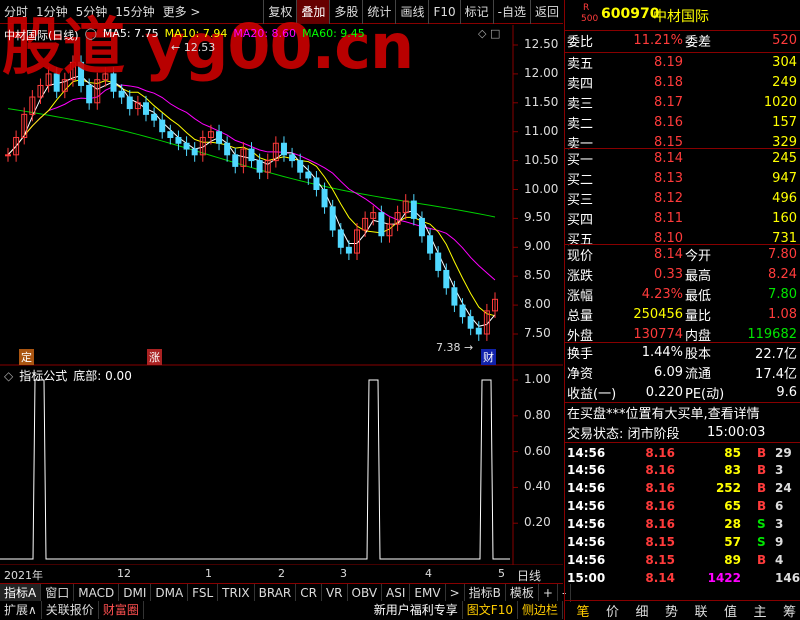 The height and width of the screenshot is (620, 800). I want to click on indicator-legend: ◇ 指标公式 底部: 0.00, so click(68, 375).